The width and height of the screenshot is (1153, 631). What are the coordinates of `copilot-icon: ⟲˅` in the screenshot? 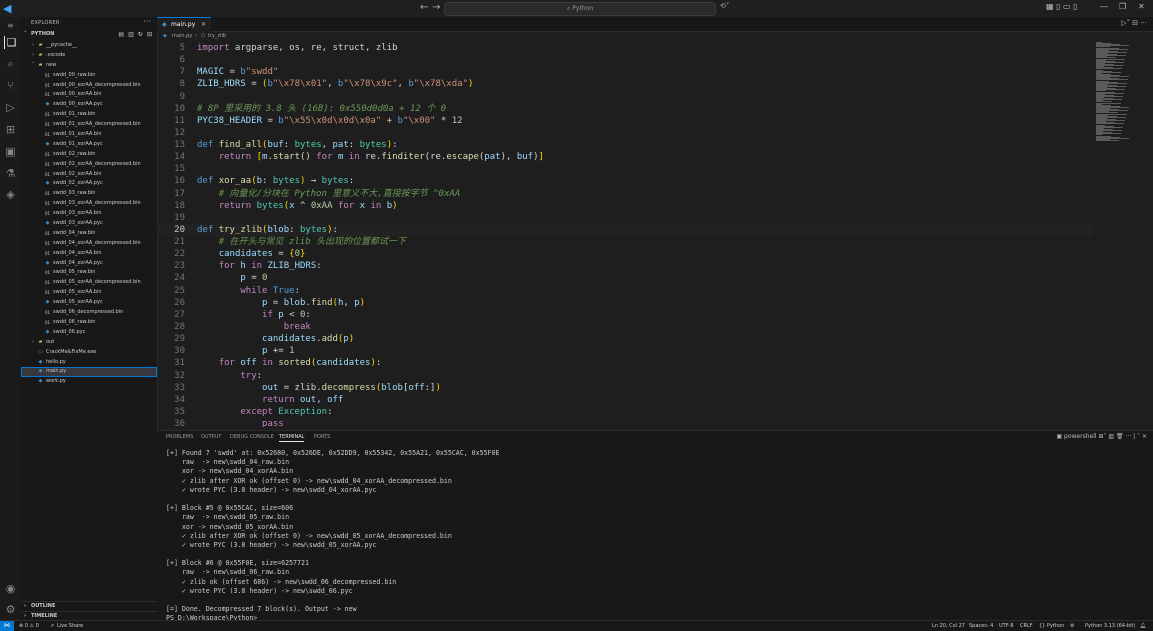 It's located at (724, 6).